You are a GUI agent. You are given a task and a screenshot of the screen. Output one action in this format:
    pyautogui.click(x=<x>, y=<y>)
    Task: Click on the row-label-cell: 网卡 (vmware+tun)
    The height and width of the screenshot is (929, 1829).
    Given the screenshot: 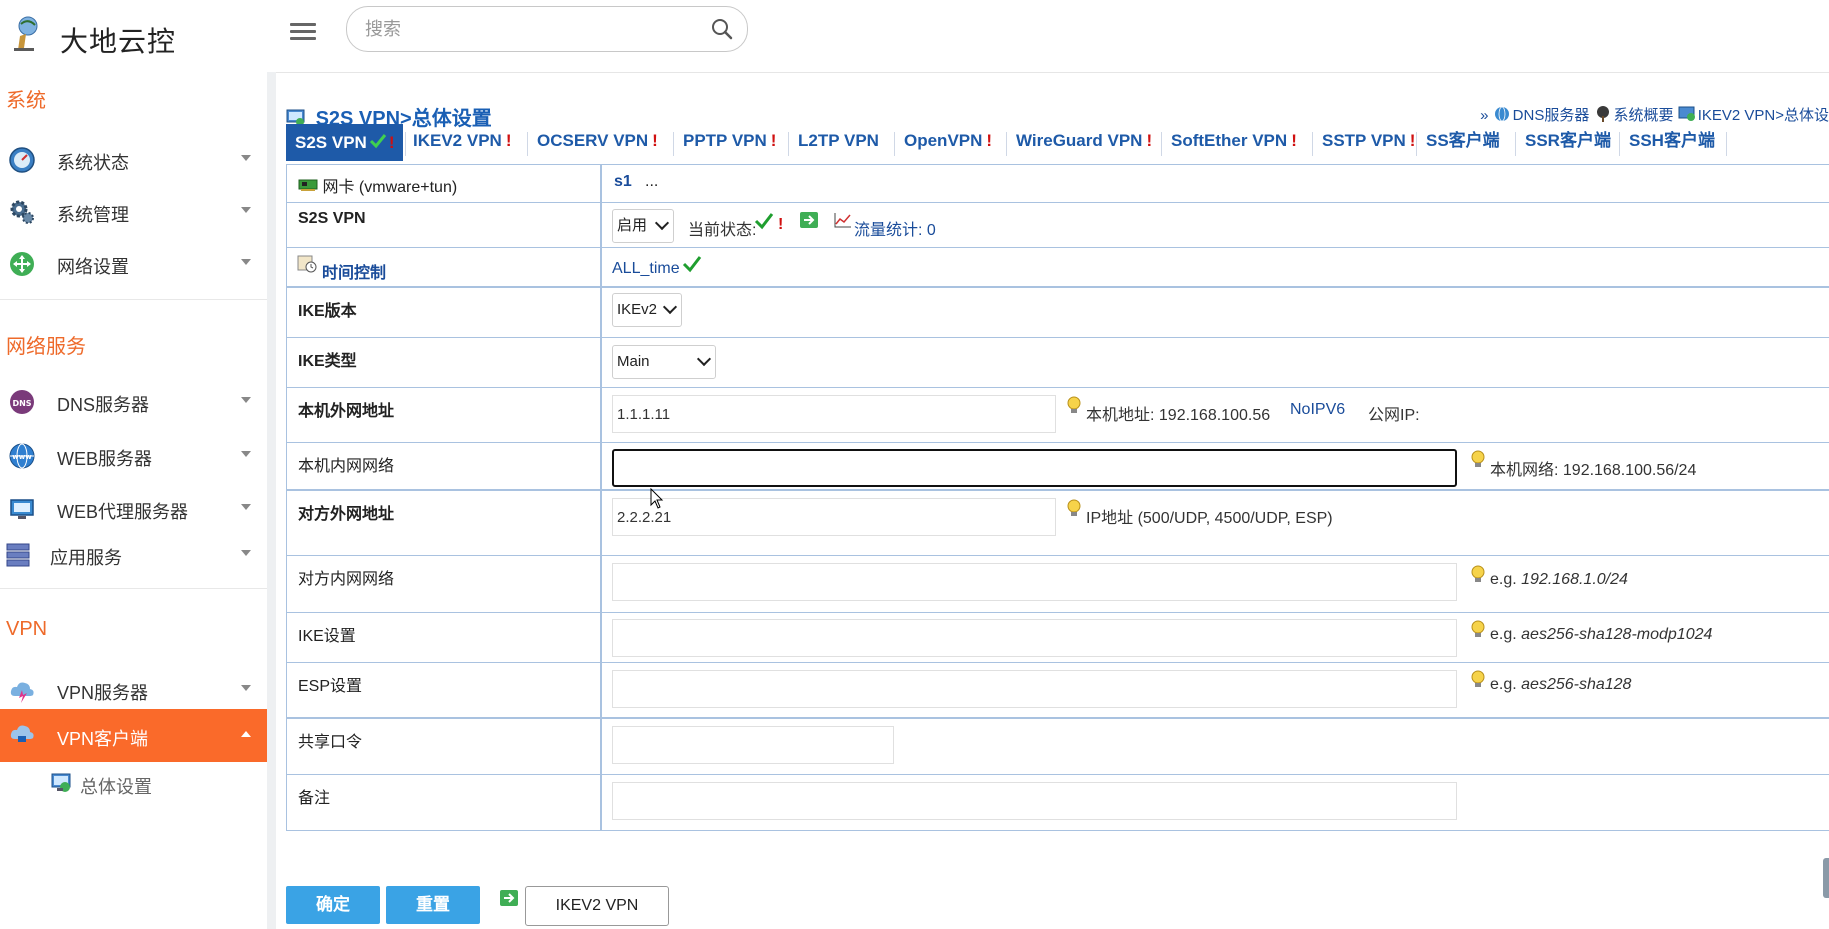 What is the action you would take?
    pyautogui.click(x=444, y=183)
    